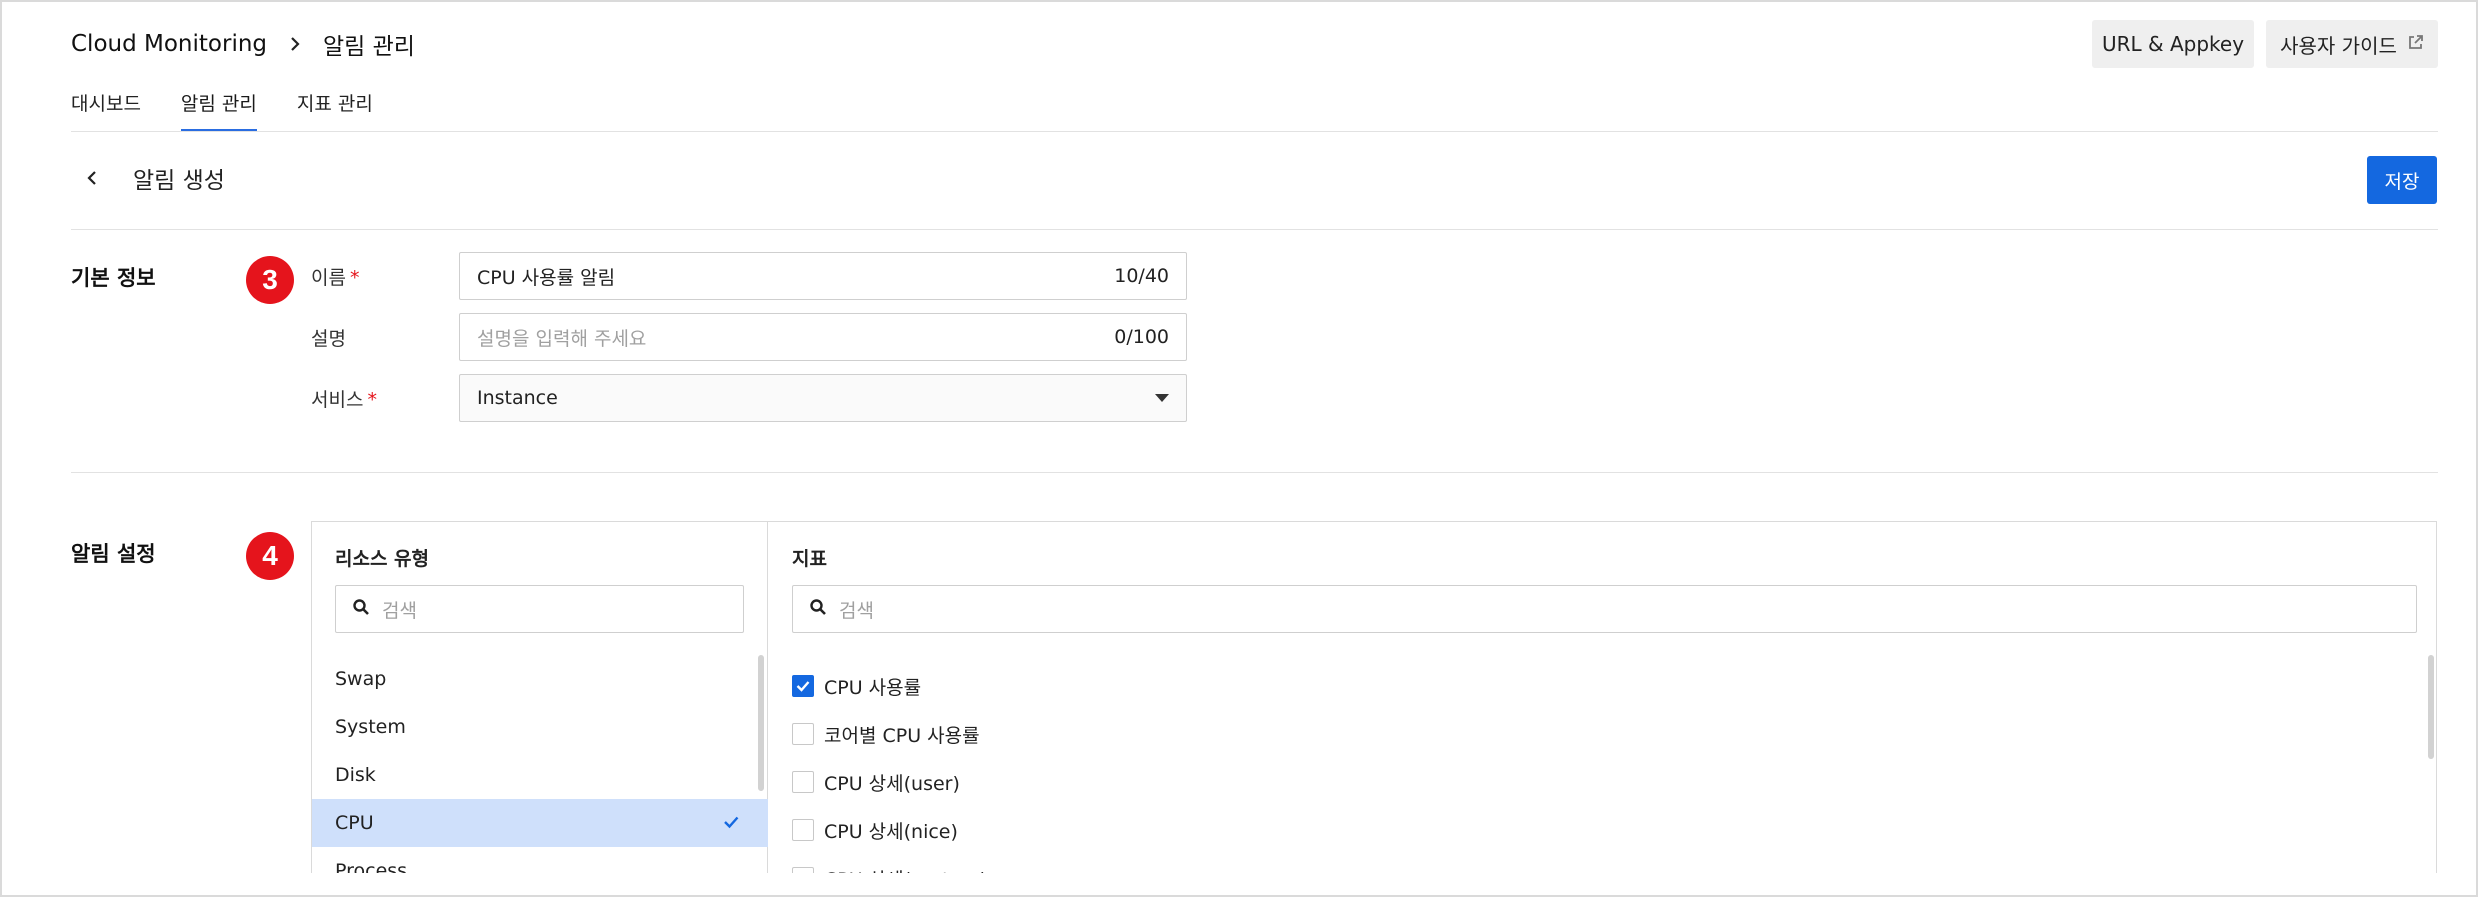  I want to click on user-guide-button: 사용자 가이드, so click(2352, 44).